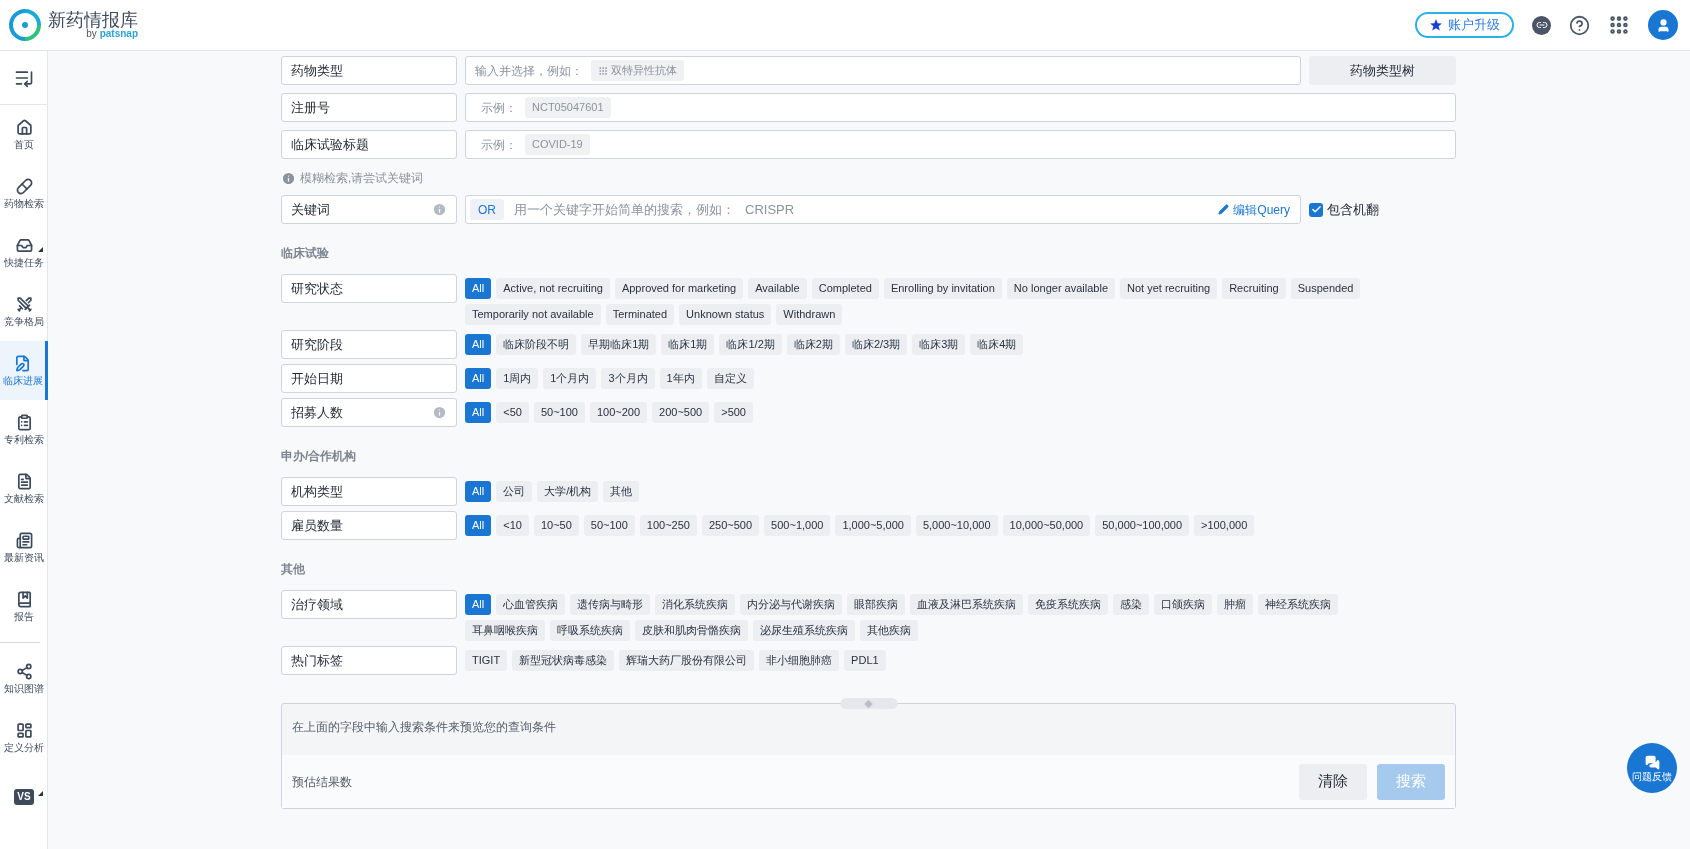  I want to click on filter-chip: TIGIT, so click(486, 660).